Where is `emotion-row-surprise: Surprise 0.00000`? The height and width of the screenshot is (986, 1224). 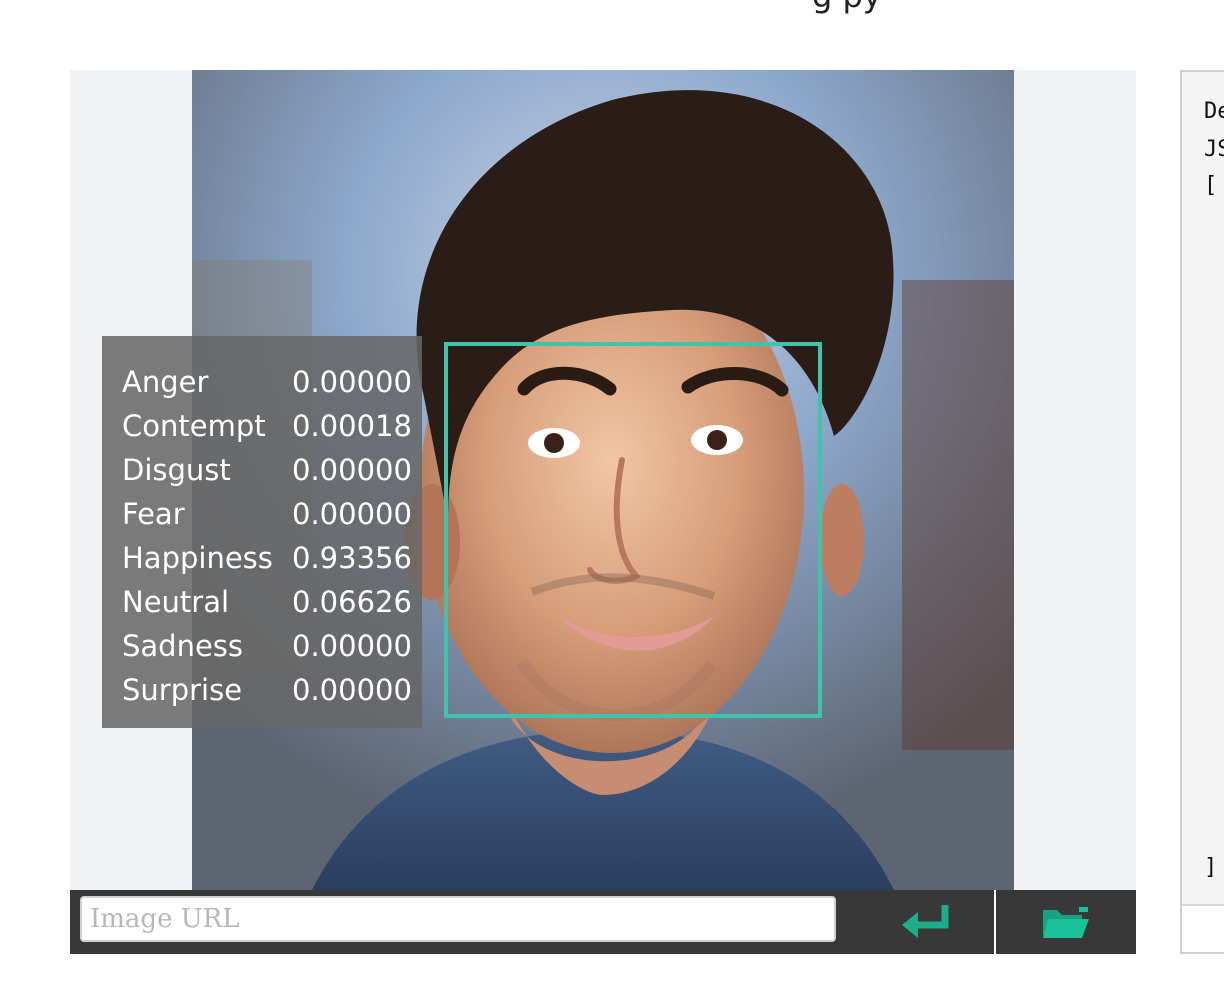 emotion-row-surprise: Surprise 0.00000 is located at coordinates (267, 690).